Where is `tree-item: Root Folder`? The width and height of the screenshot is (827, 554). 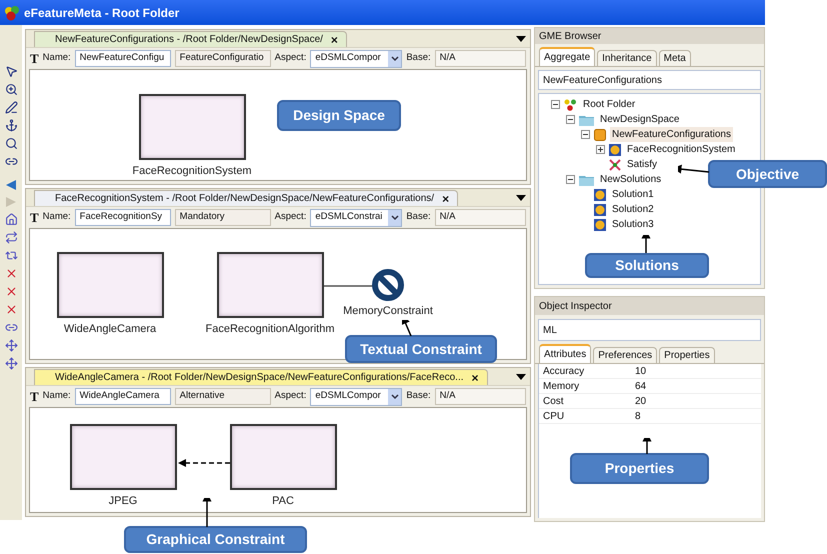 tree-item: Root Folder is located at coordinates (609, 104).